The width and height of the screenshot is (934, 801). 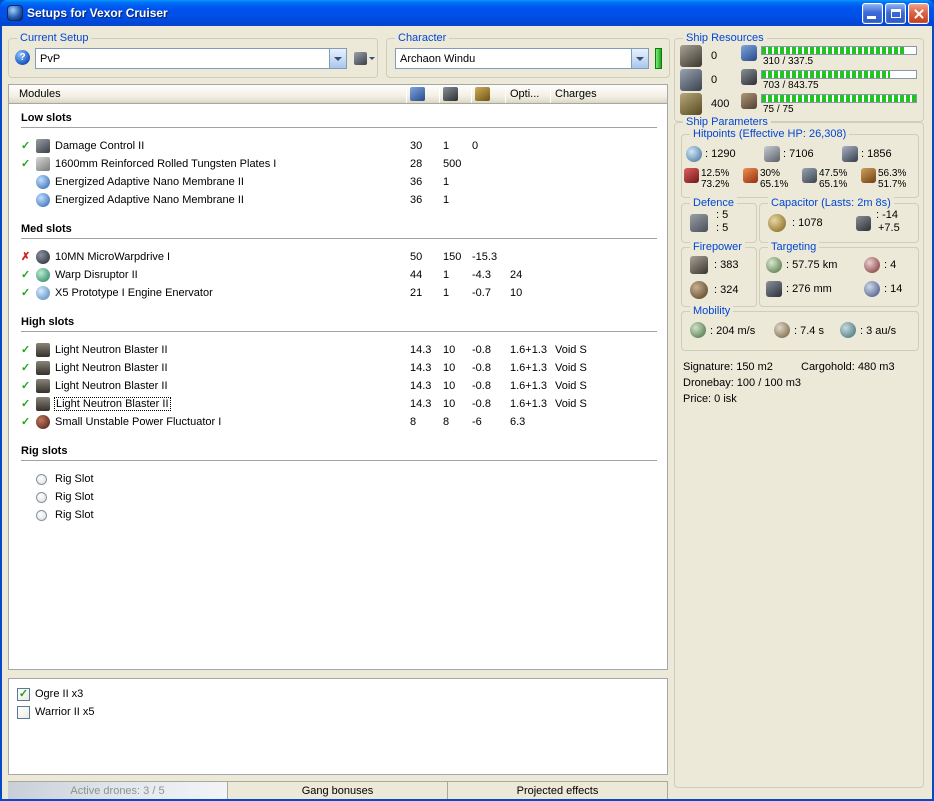 What do you see at coordinates (342, 712) in the screenshot?
I see `drone-row: Warrior II x5` at bounding box center [342, 712].